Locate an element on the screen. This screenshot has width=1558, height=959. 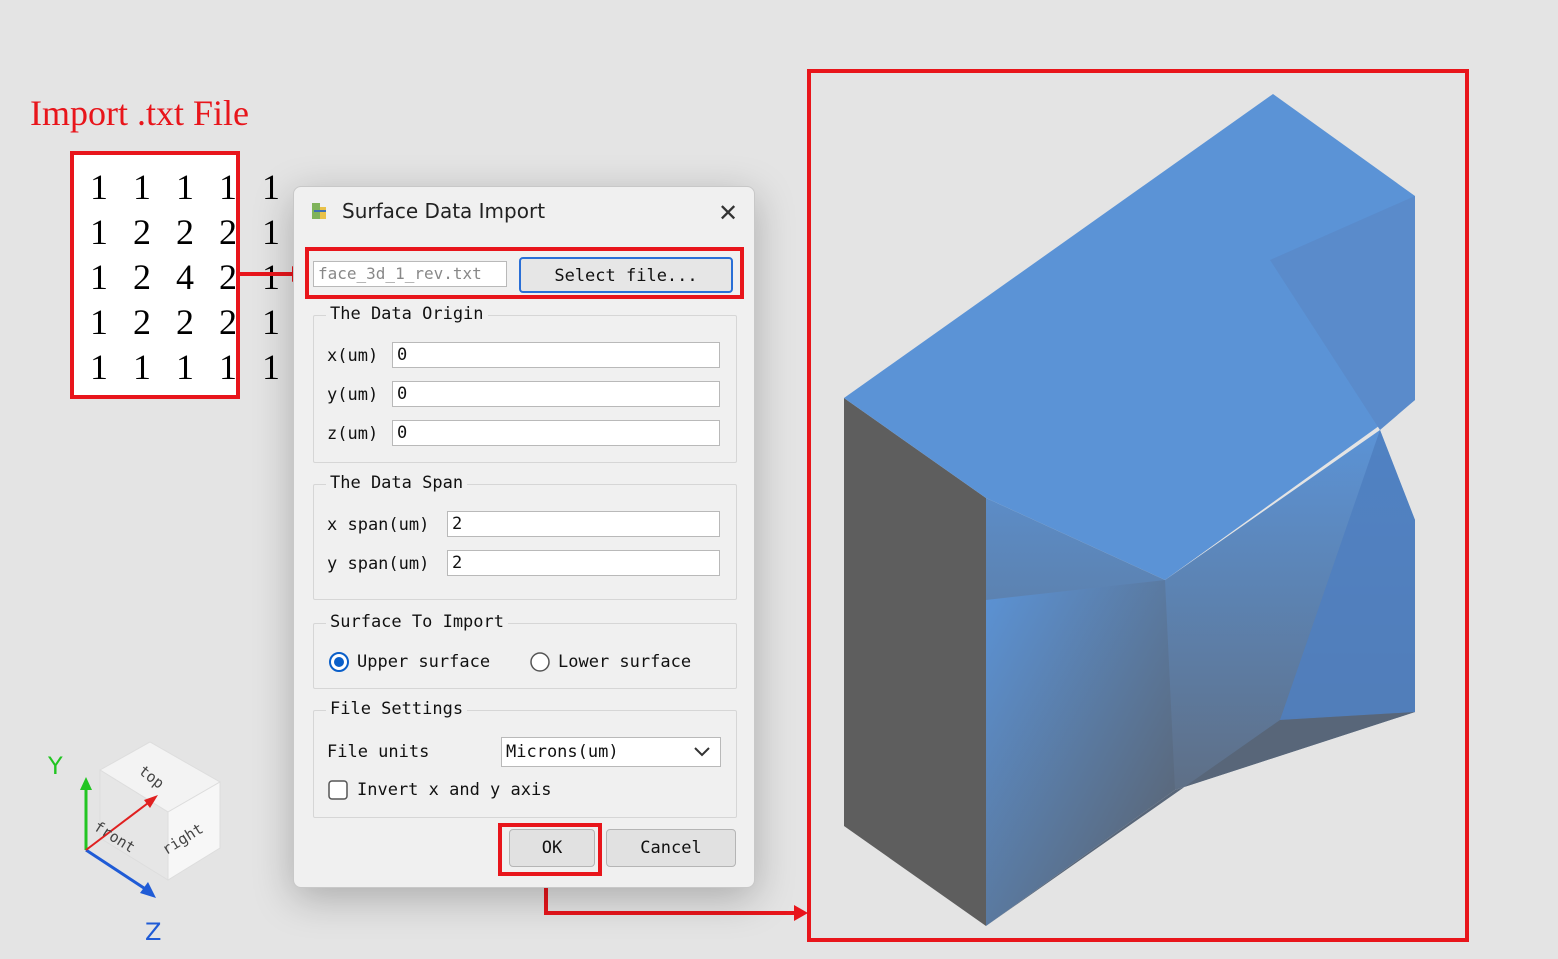
front-face-lower is located at coordinates (1080, 753).